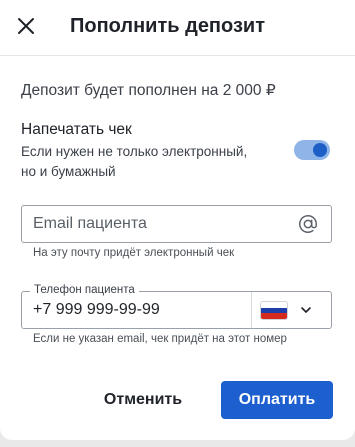  I want to click on deposit-amount-text: Депозит будет пополнен на 2 000 ₽, so click(148, 90).